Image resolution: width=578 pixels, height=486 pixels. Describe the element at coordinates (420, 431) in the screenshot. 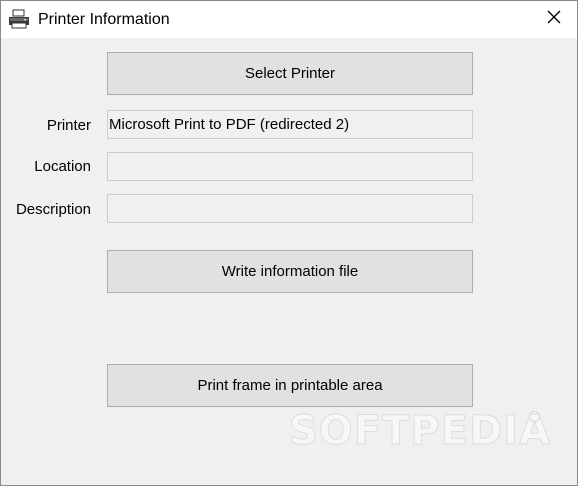

I see `softpedia-watermark: SOFTPEDIA` at that location.